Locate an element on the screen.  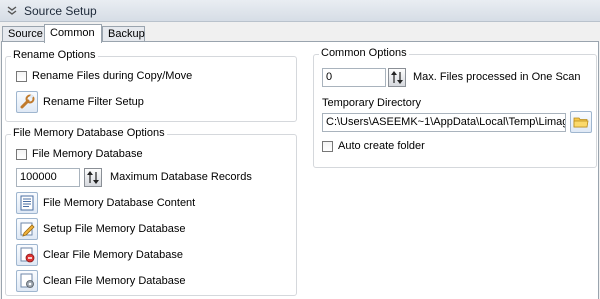
clear-database-icon is located at coordinates (27, 255).